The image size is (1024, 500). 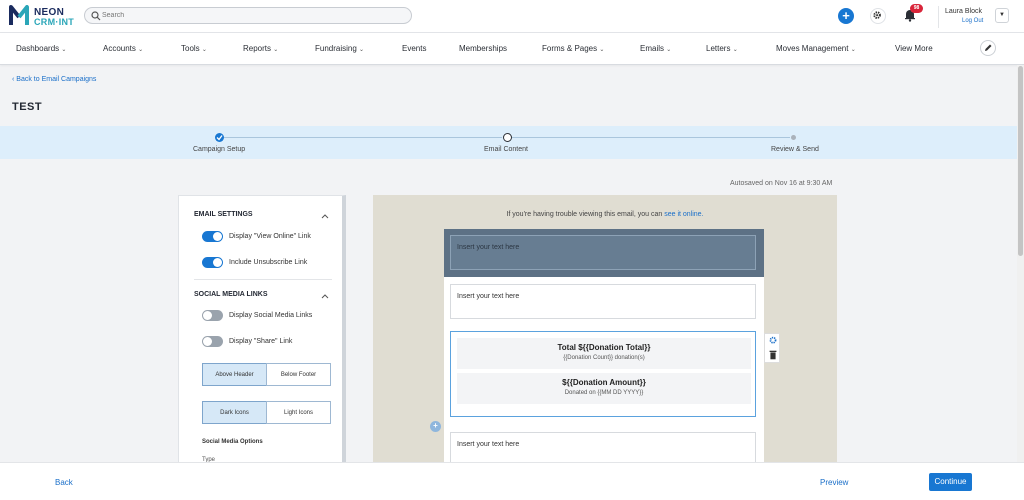 What do you see at coordinates (252, 15) in the screenshot?
I see `search-input` at bounding box center [252, 15].